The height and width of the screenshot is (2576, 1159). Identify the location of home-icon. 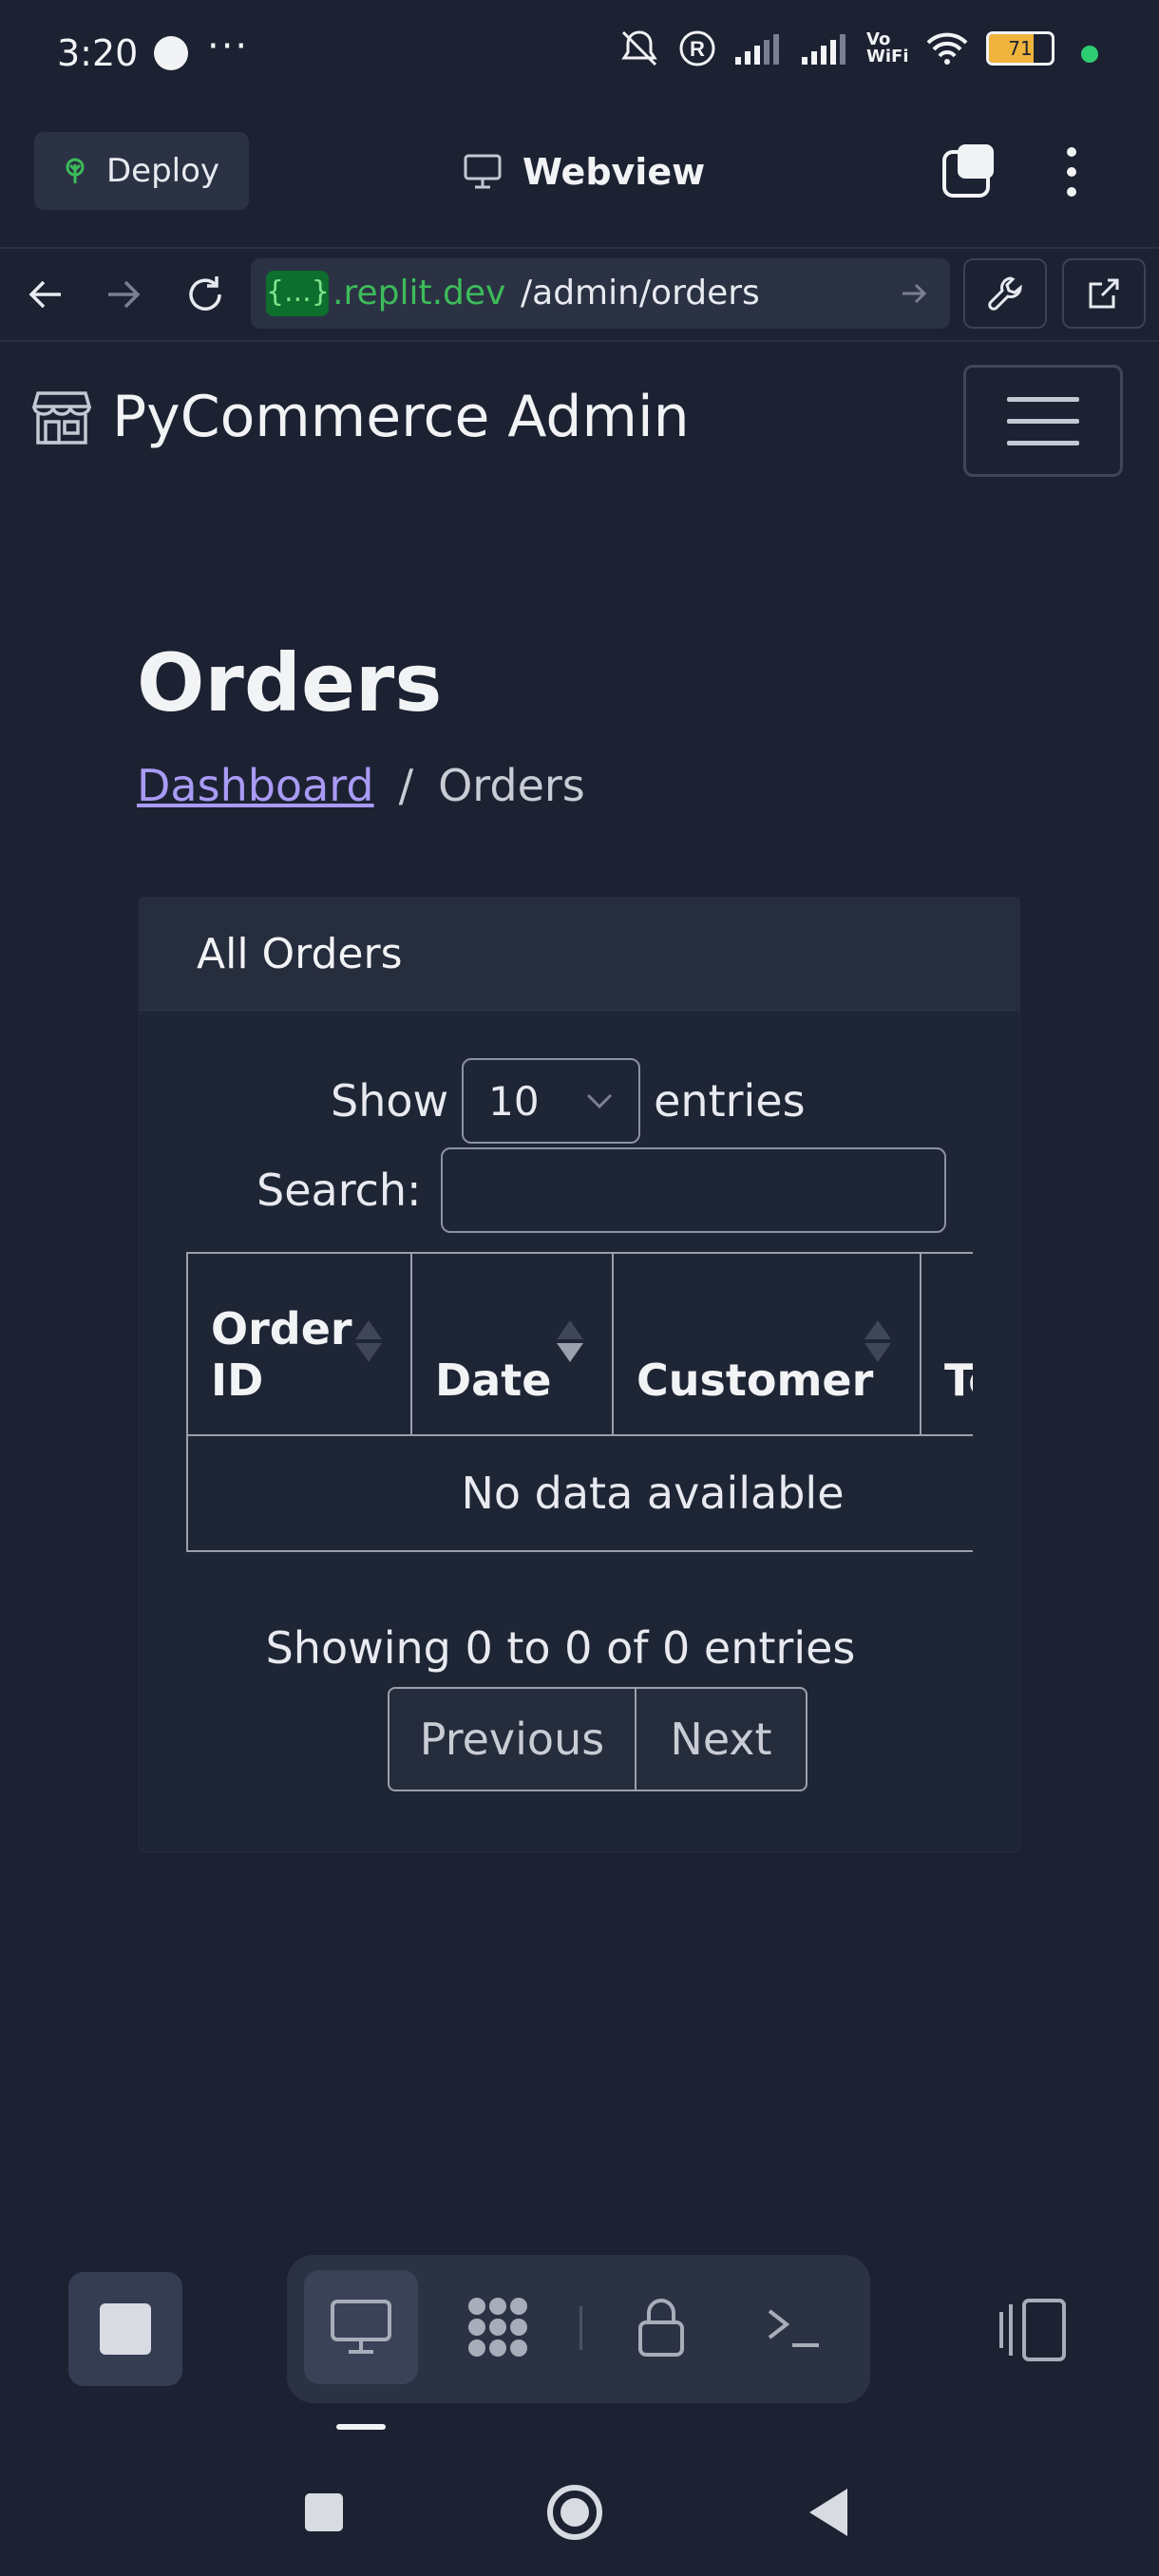
(574, 2512).